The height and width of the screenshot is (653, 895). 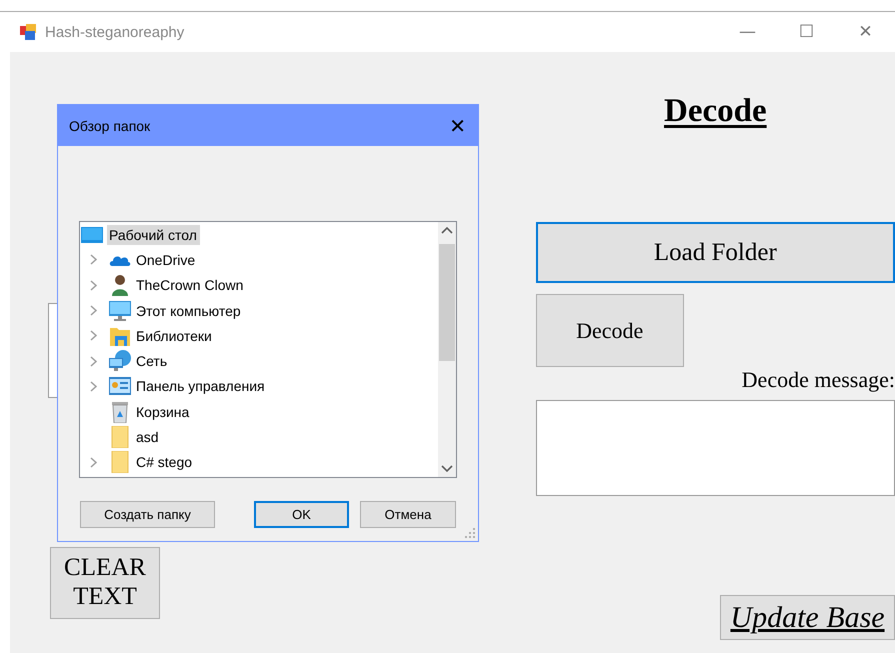 What do you see at coordinates (806, 32) in the screenshot?
I see `maximize-button: ☐` at bounding box center [806, 32].